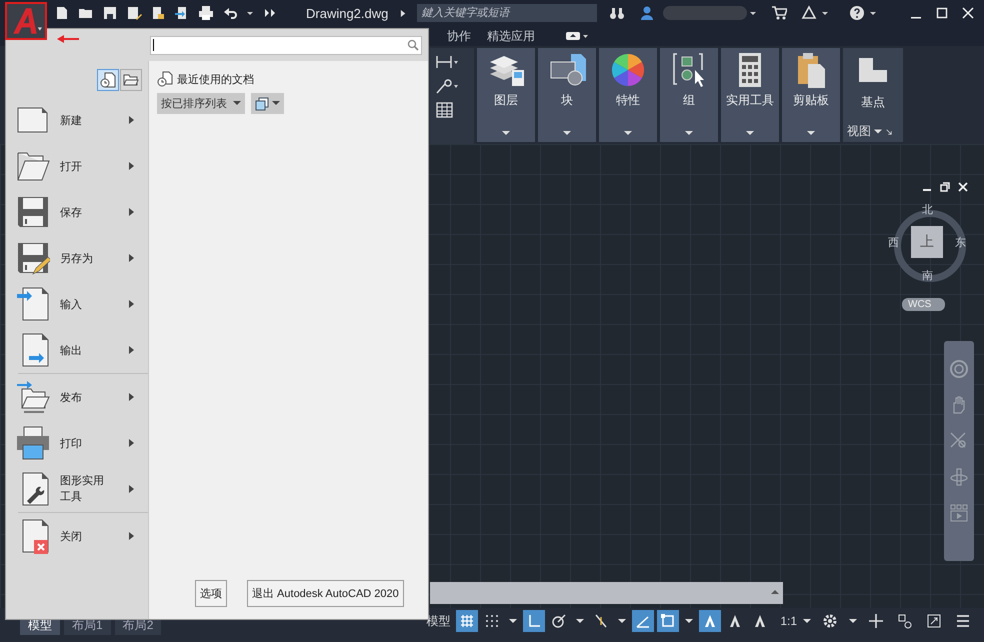 The width and height of the screenshot is (984, 642). Describe the element at coordinates (194, 103) in the screenshot. I see `sort-label: 按已排序列表` at that location.